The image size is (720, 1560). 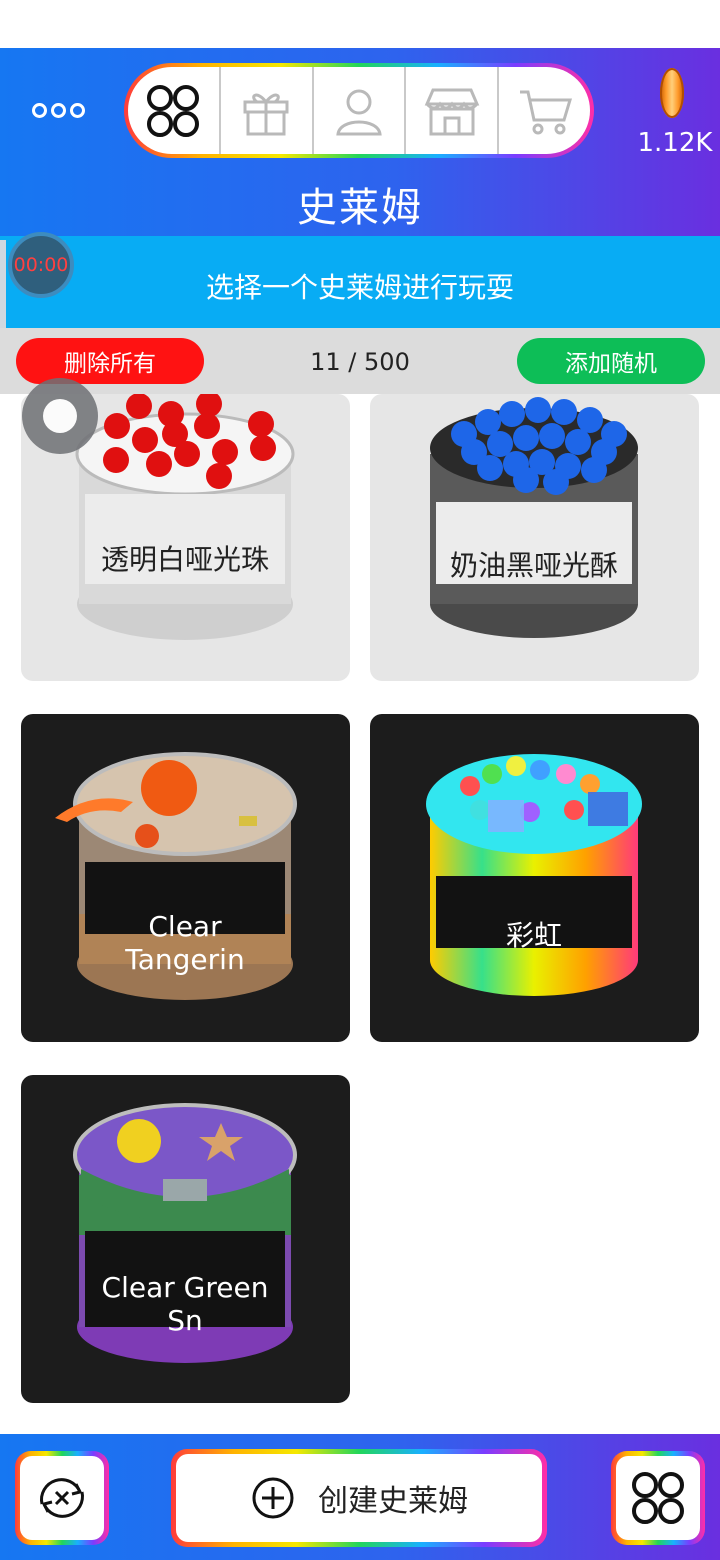 I want to click on collection-button, so click(x=658, y=1498).